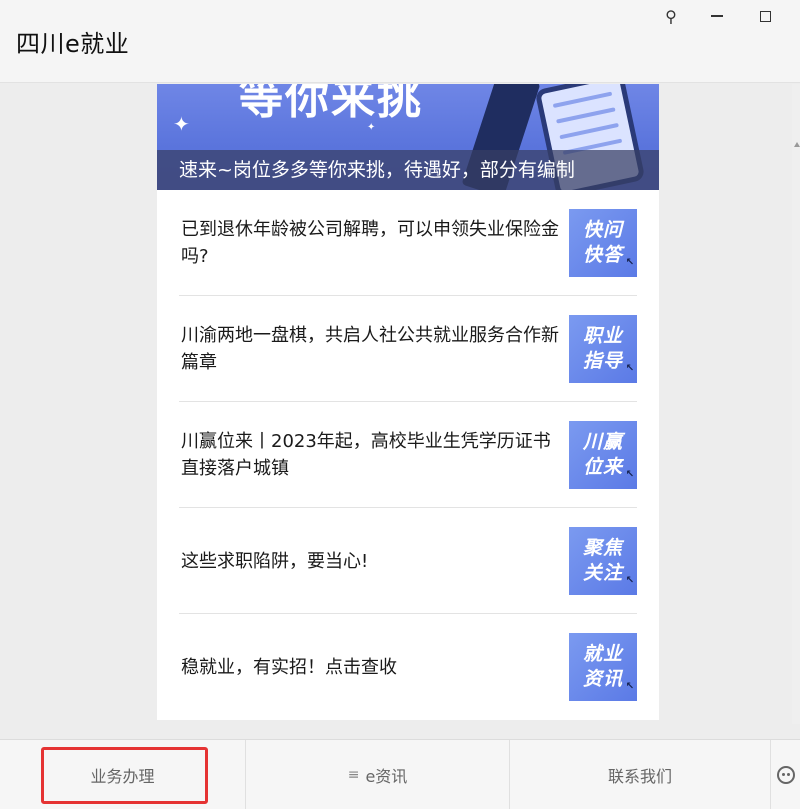 The height and width of the screenshot is (809, 800). What do you see at coordinates (603, 349) in the screenshot?
I see `news-thumbnail: 职业 指导 ↖` at bounding box center [603, 349].